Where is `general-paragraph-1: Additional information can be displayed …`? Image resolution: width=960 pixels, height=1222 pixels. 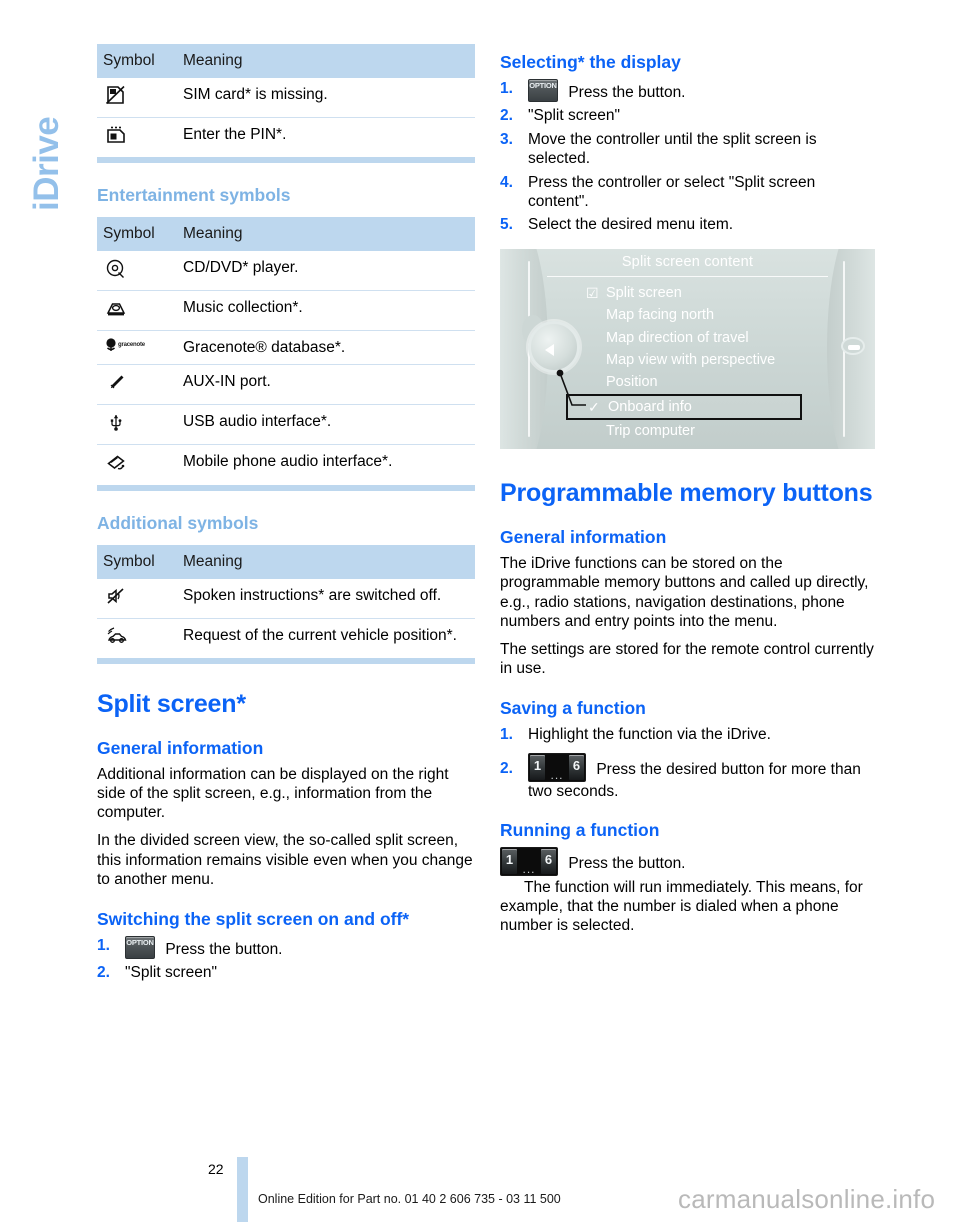 general-paragraph-1: Additional information can be displayed … is located at coordinates (273, 793).